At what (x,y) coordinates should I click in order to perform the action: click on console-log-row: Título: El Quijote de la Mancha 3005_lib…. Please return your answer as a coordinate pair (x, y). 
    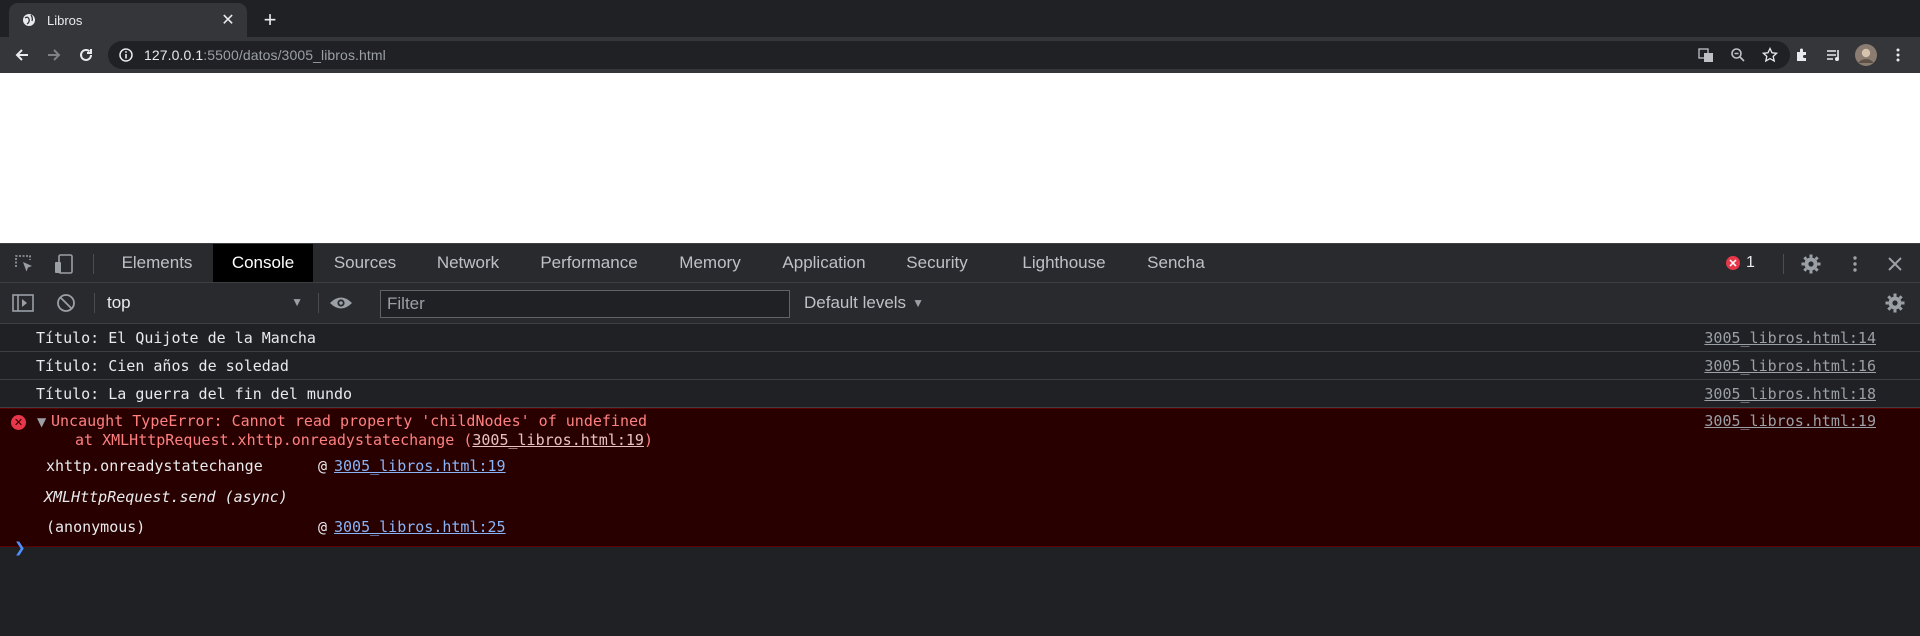
    Looking at the image, I should click on (960, 338).